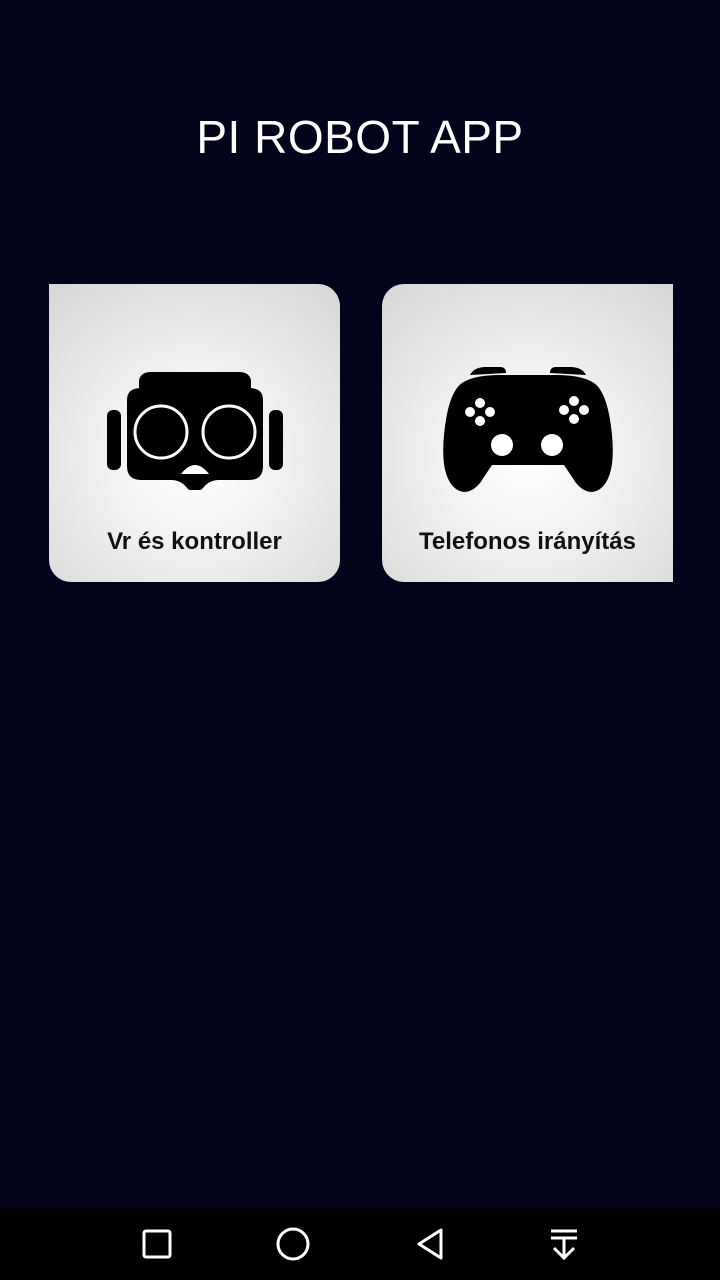 The width and height of the screenshot is (720, 1280). I want to click on phone-control-card: Telefonos irányítás, so click(527, 433).